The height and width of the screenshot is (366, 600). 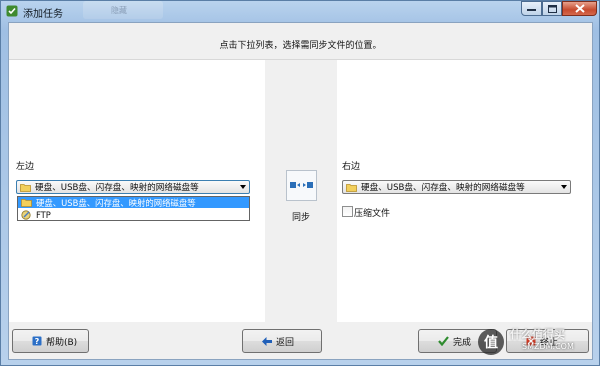 What do you see at coordinates (26, 214) in the screenshot?
I see `ftp-icon` at bounding box center [26, 214].